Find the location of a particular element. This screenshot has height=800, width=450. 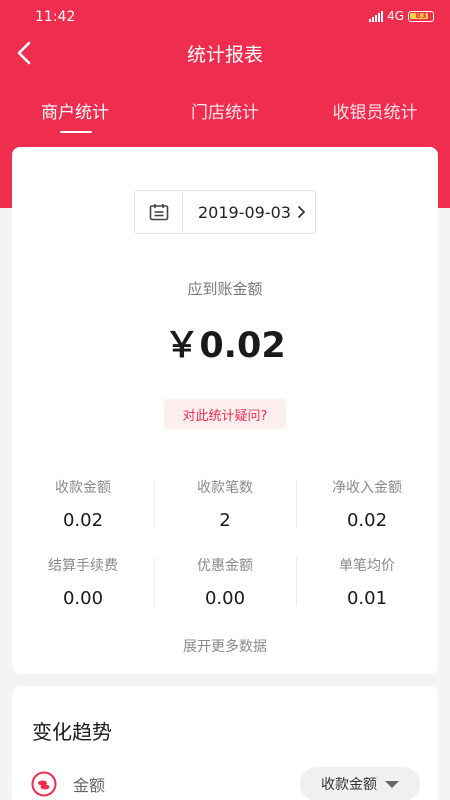

stat-settlement-fee: 结算手续费 0.00 is located at coordinates (83, 582).